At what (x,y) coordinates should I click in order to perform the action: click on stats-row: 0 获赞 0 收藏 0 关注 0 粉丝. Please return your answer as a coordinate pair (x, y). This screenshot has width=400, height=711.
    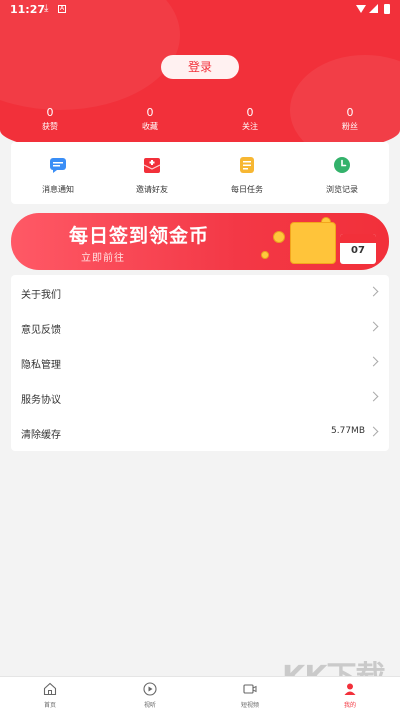
    Looking at the image, I should click on (200, 121).